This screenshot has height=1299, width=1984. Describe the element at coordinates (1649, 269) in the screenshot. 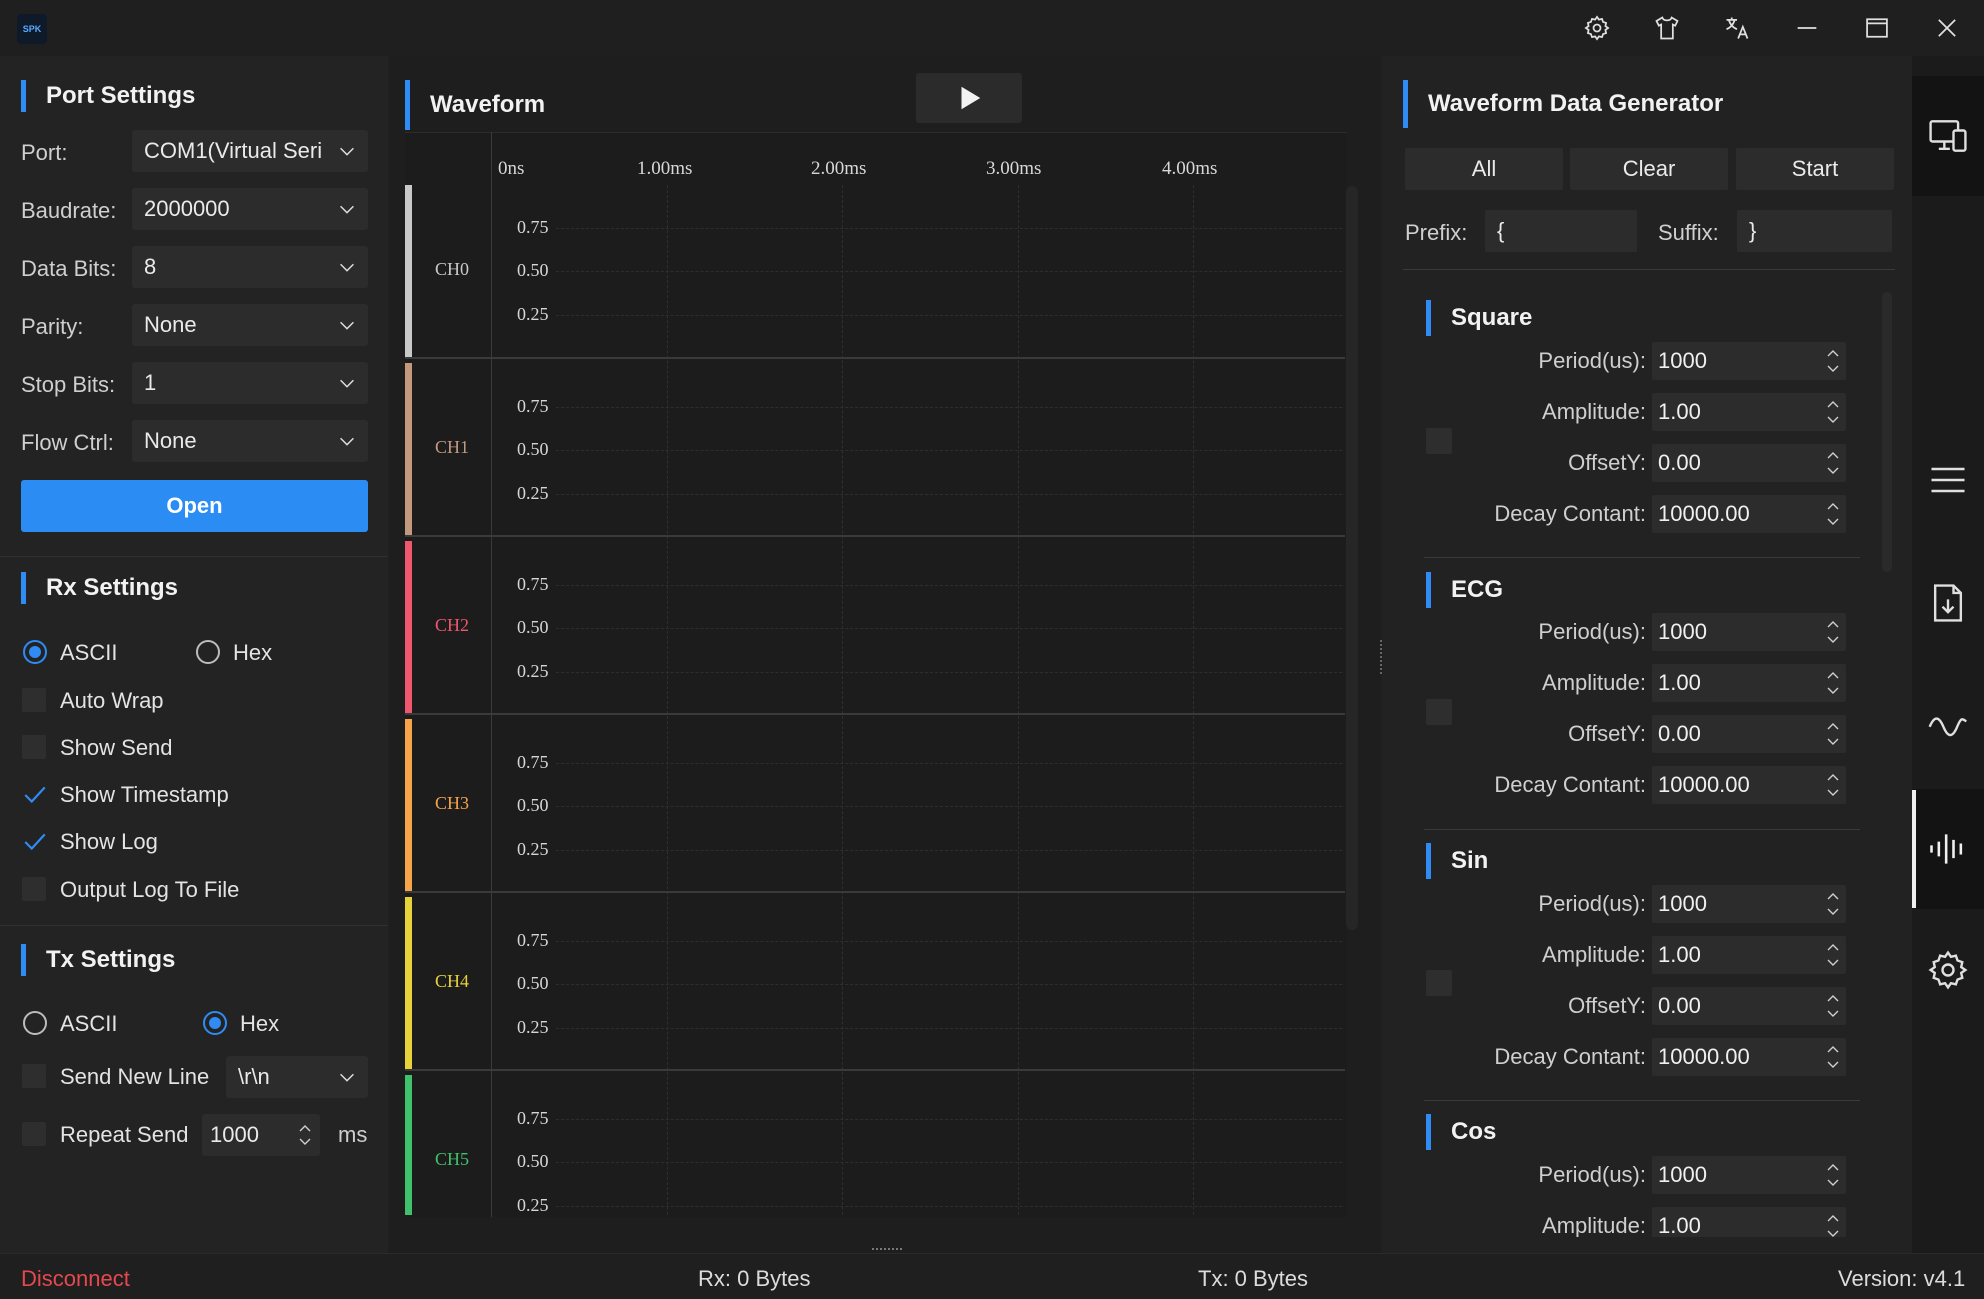

I see `section-divider` at that location.